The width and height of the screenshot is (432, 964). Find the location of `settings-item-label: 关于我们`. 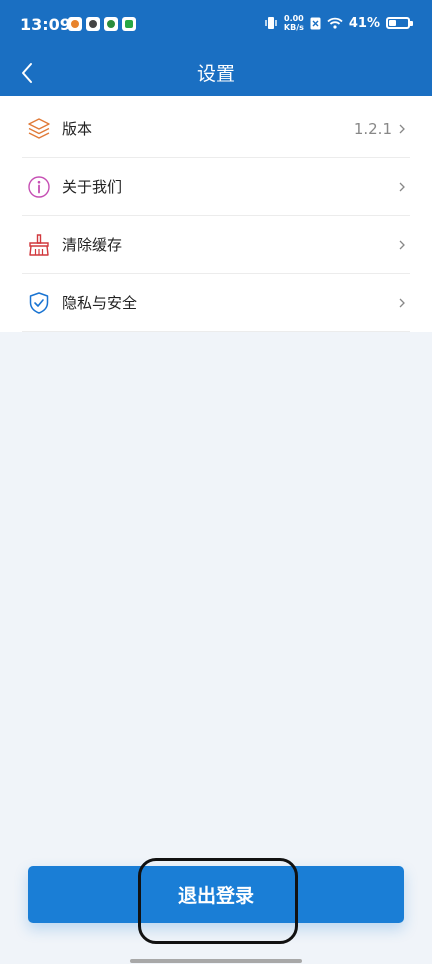

settings-item-label: 关于我们 is located at coordinates (92, 187).